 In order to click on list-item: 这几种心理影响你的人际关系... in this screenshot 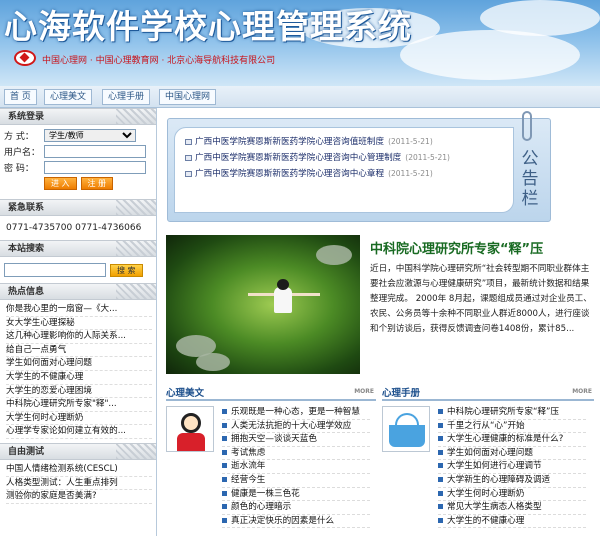, I will do `click(79, 337)`.